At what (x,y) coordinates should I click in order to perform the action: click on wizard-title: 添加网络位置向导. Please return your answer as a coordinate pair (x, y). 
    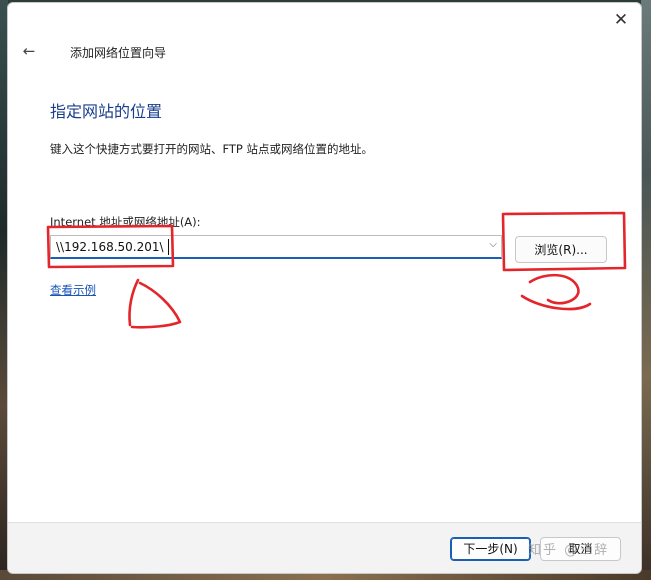
    Looking at the image, I should click on (118, 53).